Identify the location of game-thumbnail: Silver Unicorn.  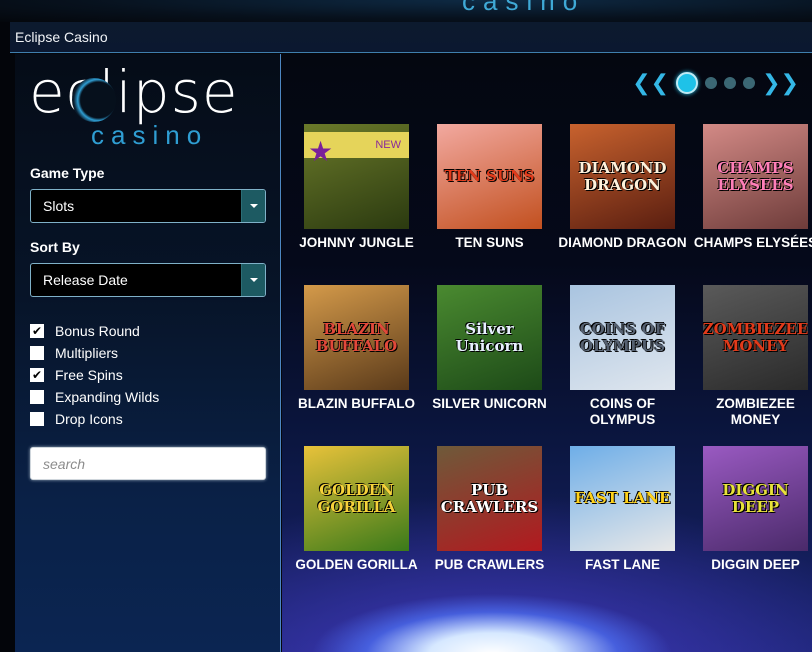
(489, 337).